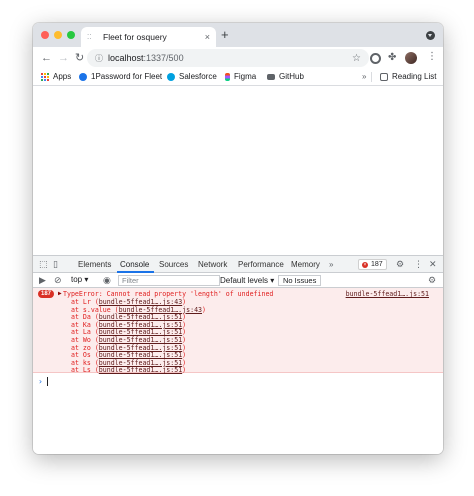 The image size is (474, 496). Describe the element at coordinates (58, 35) in the screenshot. I see `minimize-window-button` at that location.